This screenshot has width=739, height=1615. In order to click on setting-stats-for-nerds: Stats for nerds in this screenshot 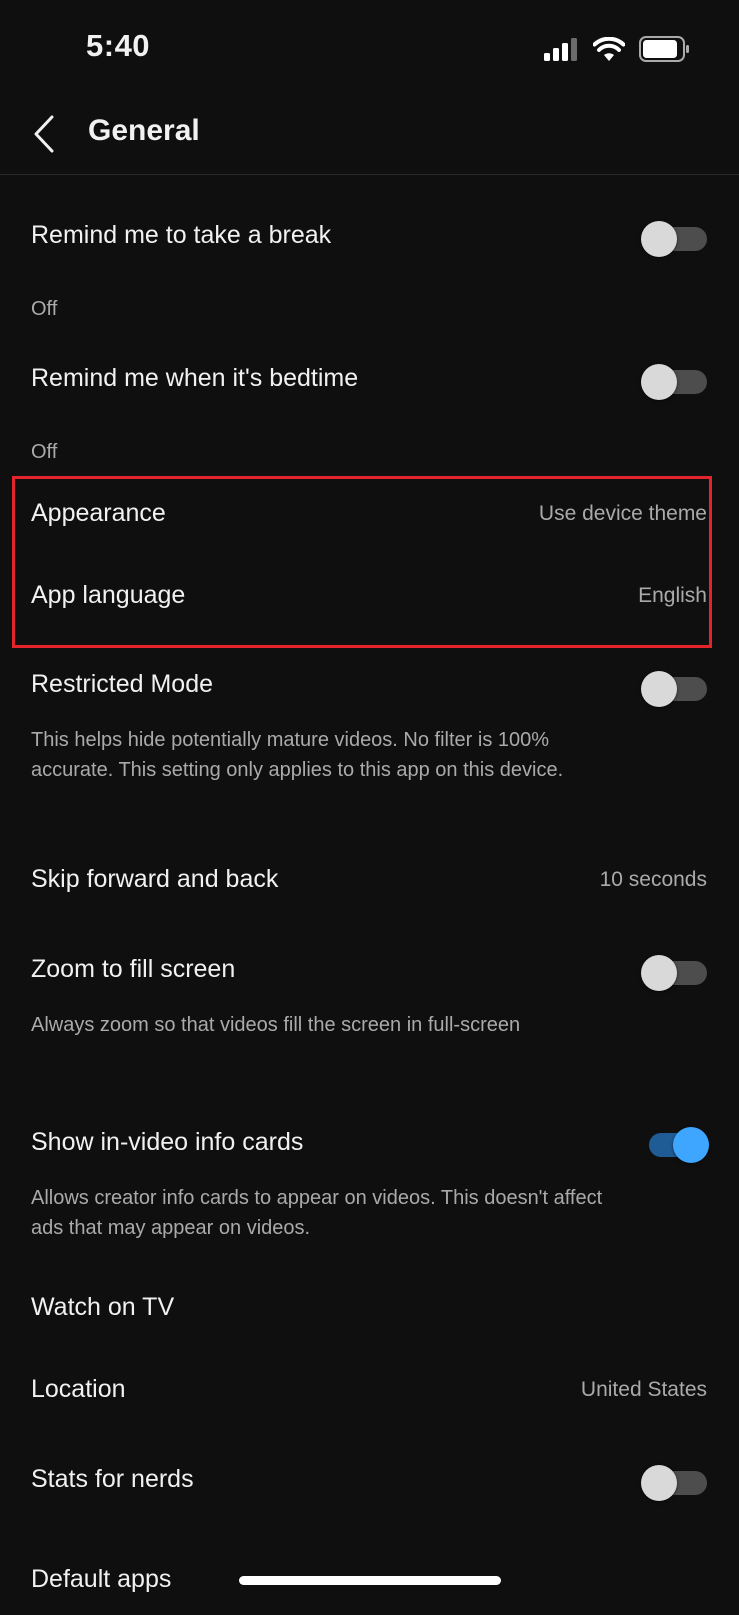, I will do `click(369, 1481)`.